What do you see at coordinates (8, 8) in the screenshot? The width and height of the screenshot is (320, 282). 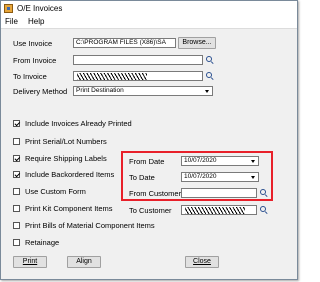 I see `app-icon` at bounding box center [8, 8].